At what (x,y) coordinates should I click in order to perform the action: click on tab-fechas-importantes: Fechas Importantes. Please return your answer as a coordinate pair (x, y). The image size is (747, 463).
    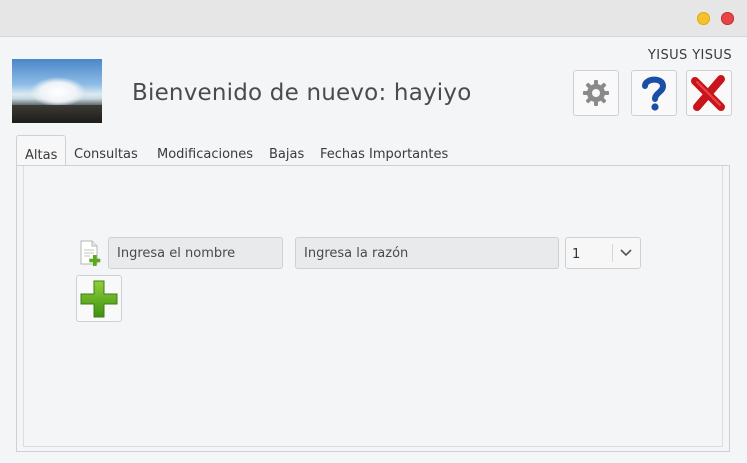
    Looking at the image, I should click on (384, 150).